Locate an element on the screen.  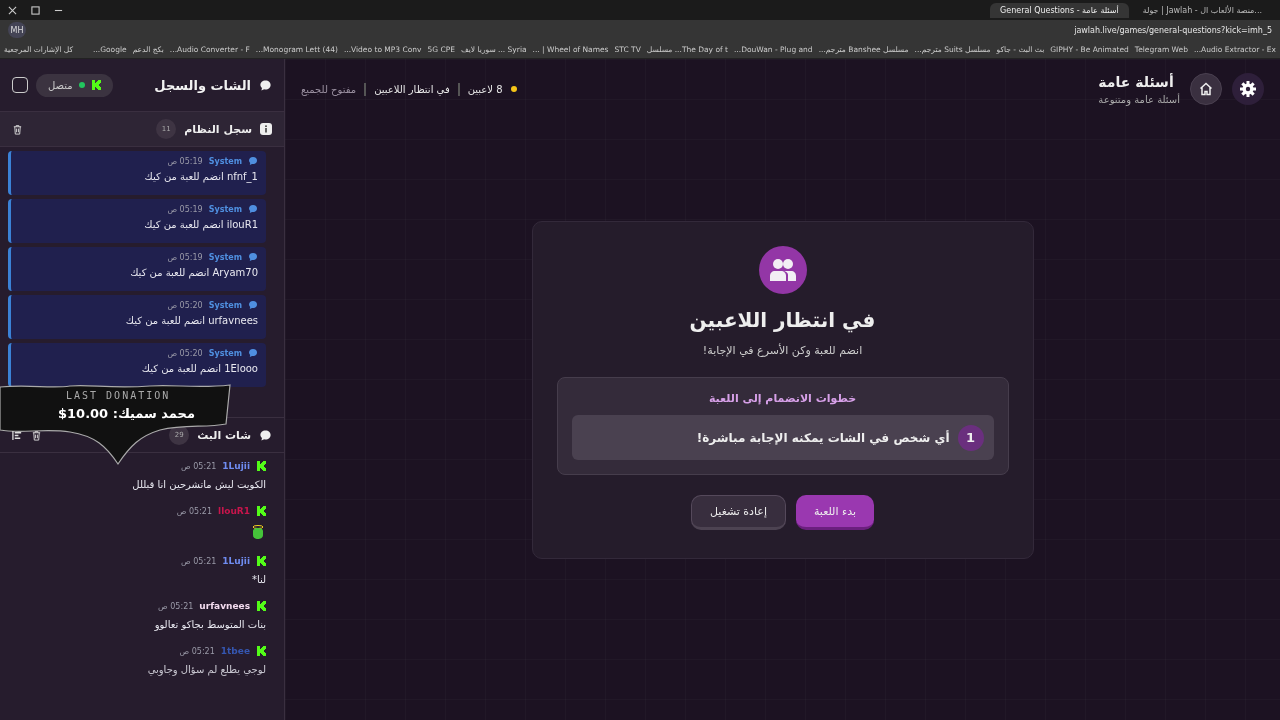
card-subtitle: انضم للعبة وكن الأسرع في الإجابة! is located at coordinates (782, 350).